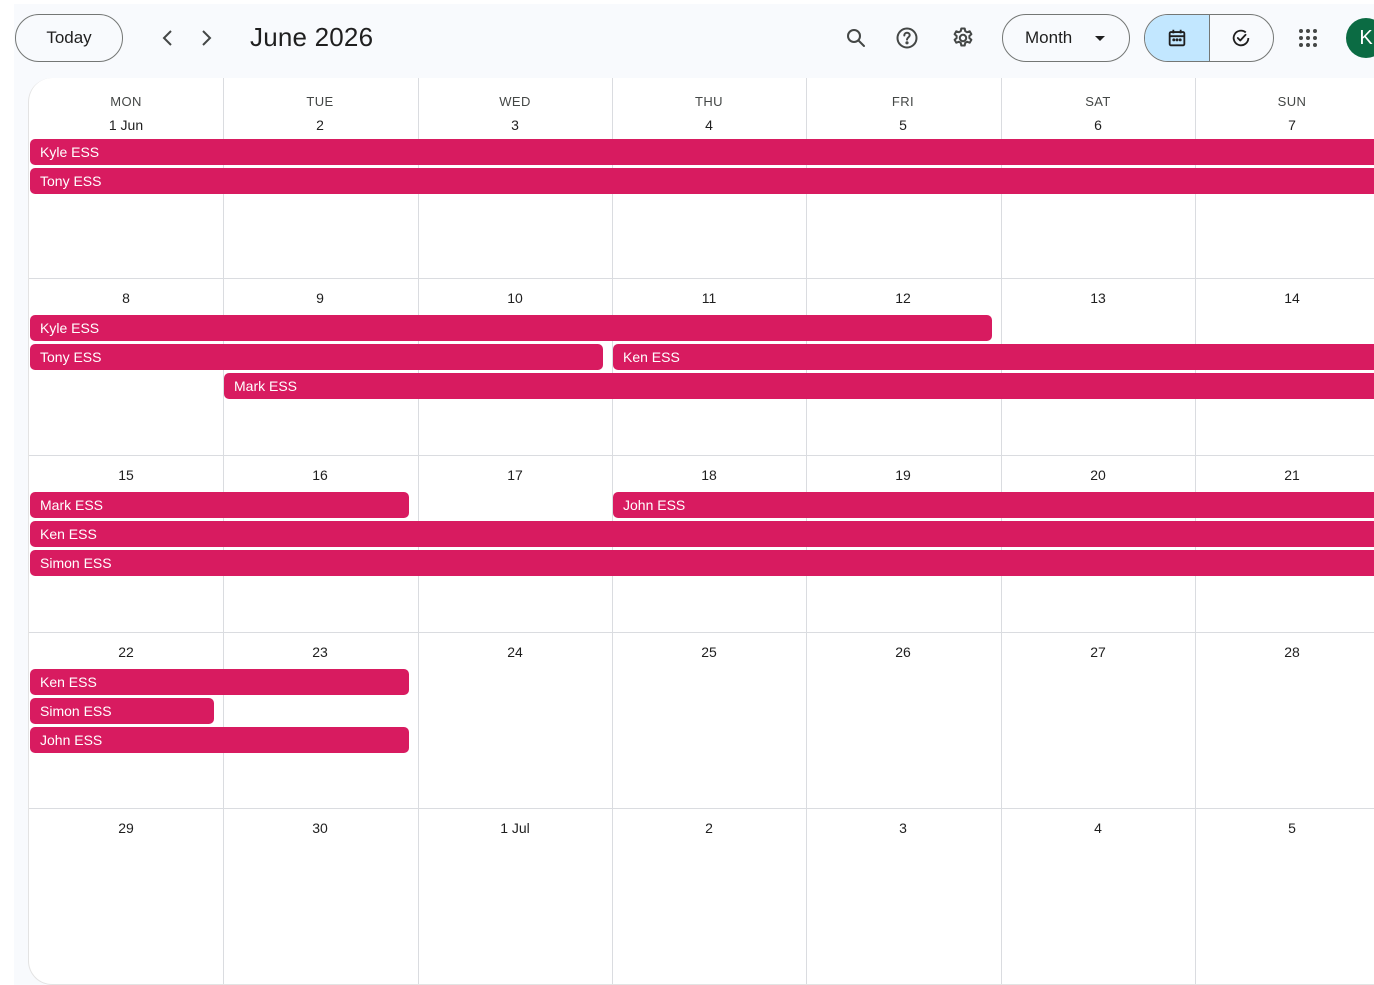 This screenshot has height=985, width=1374. I want to click on view-selector-label: Month, so click(1049, 37).